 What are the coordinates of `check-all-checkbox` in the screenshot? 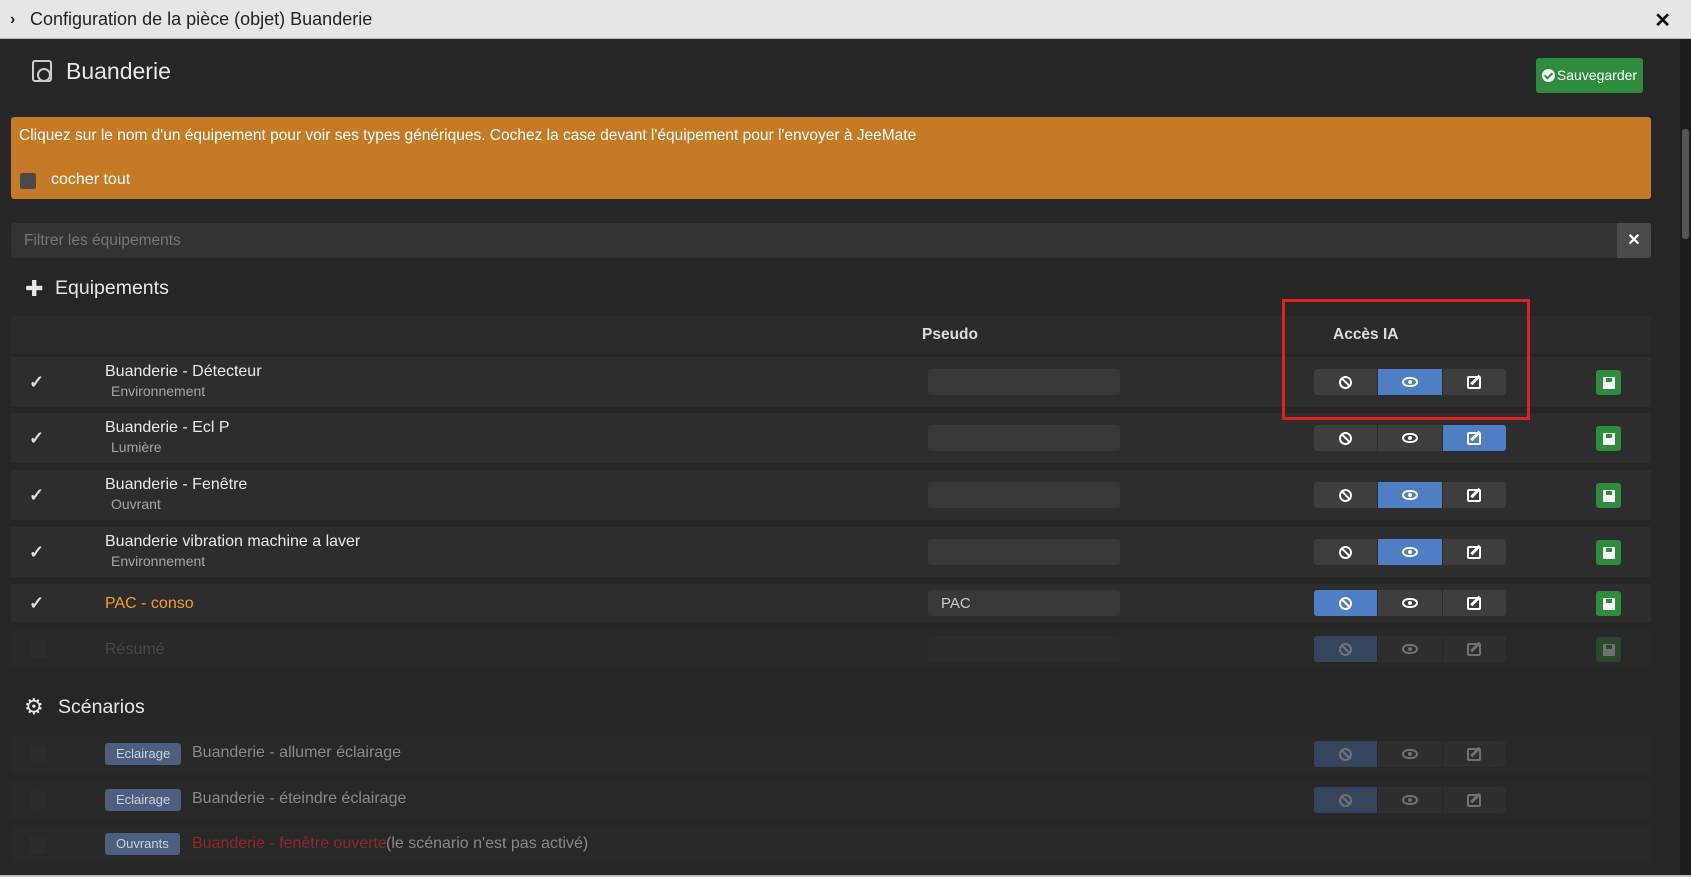 It's located at (28, 181).